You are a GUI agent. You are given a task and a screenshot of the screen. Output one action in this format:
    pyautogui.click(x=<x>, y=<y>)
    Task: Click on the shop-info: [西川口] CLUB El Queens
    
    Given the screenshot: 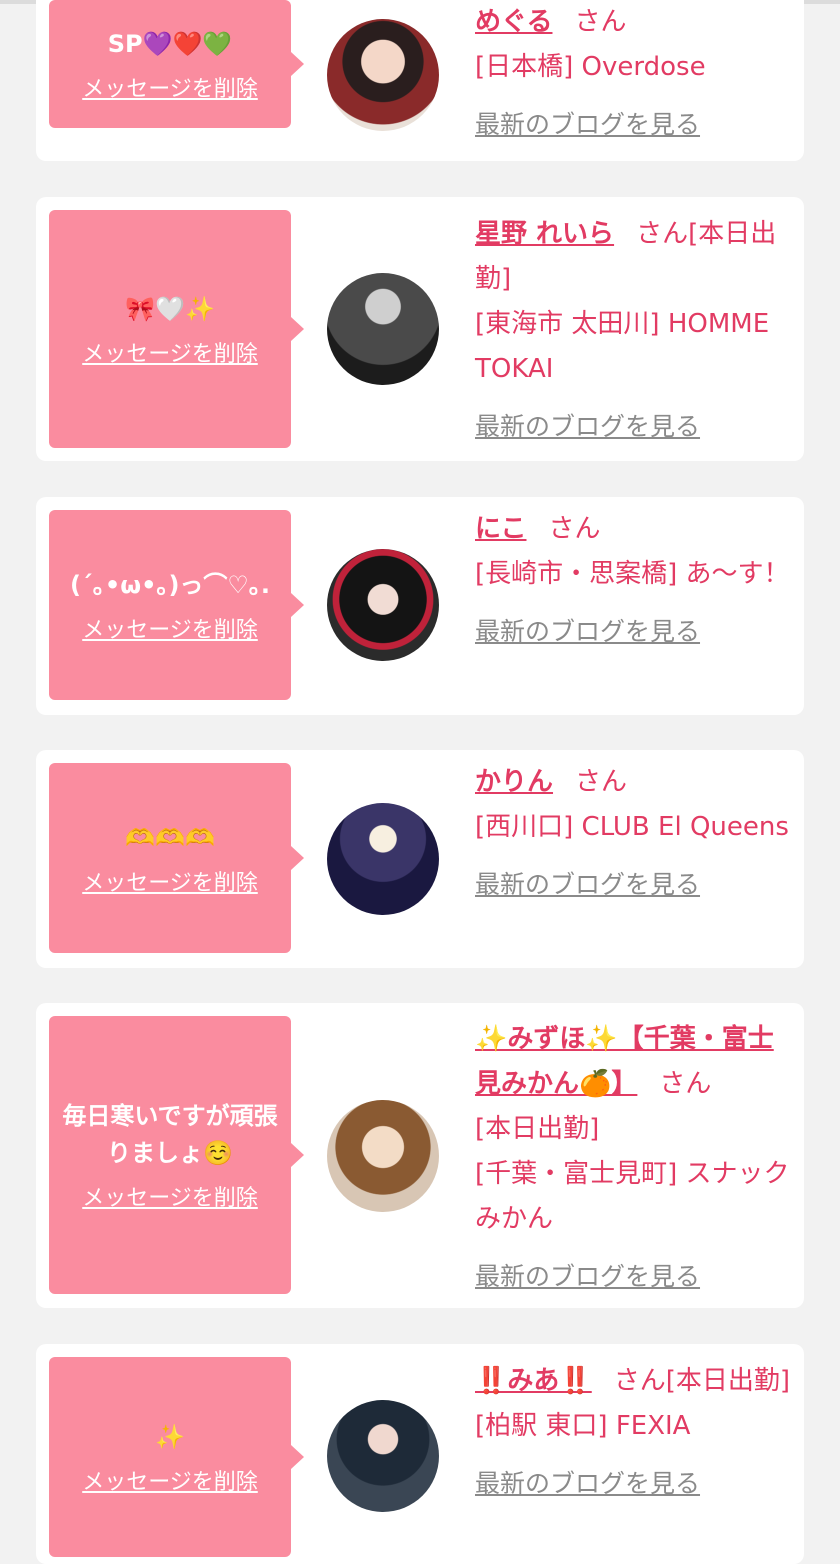 What is the action you would take?
    pyautogui.click(x=632, y=827)
    